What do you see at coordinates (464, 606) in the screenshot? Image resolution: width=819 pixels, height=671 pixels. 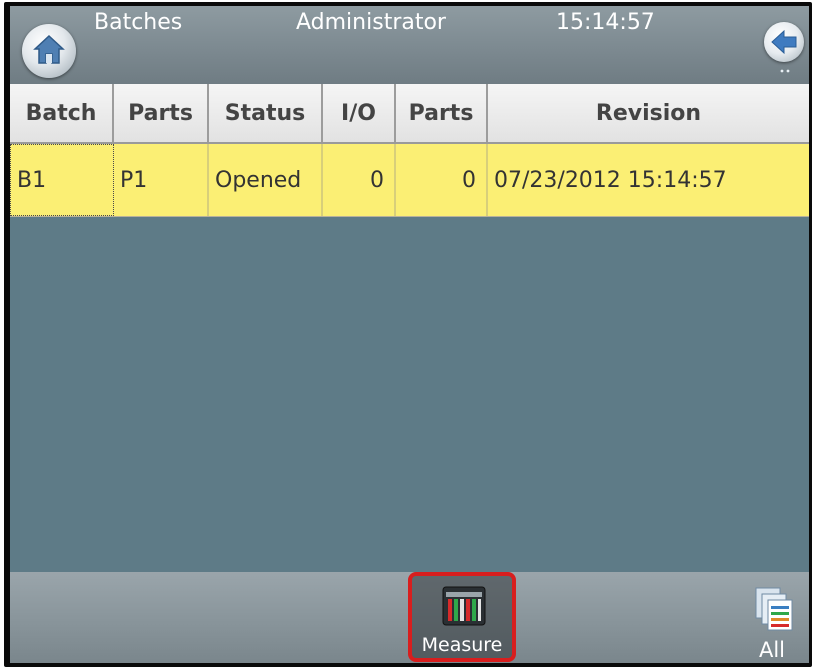 I see `measure-icon` at bounding box center [464, 606].